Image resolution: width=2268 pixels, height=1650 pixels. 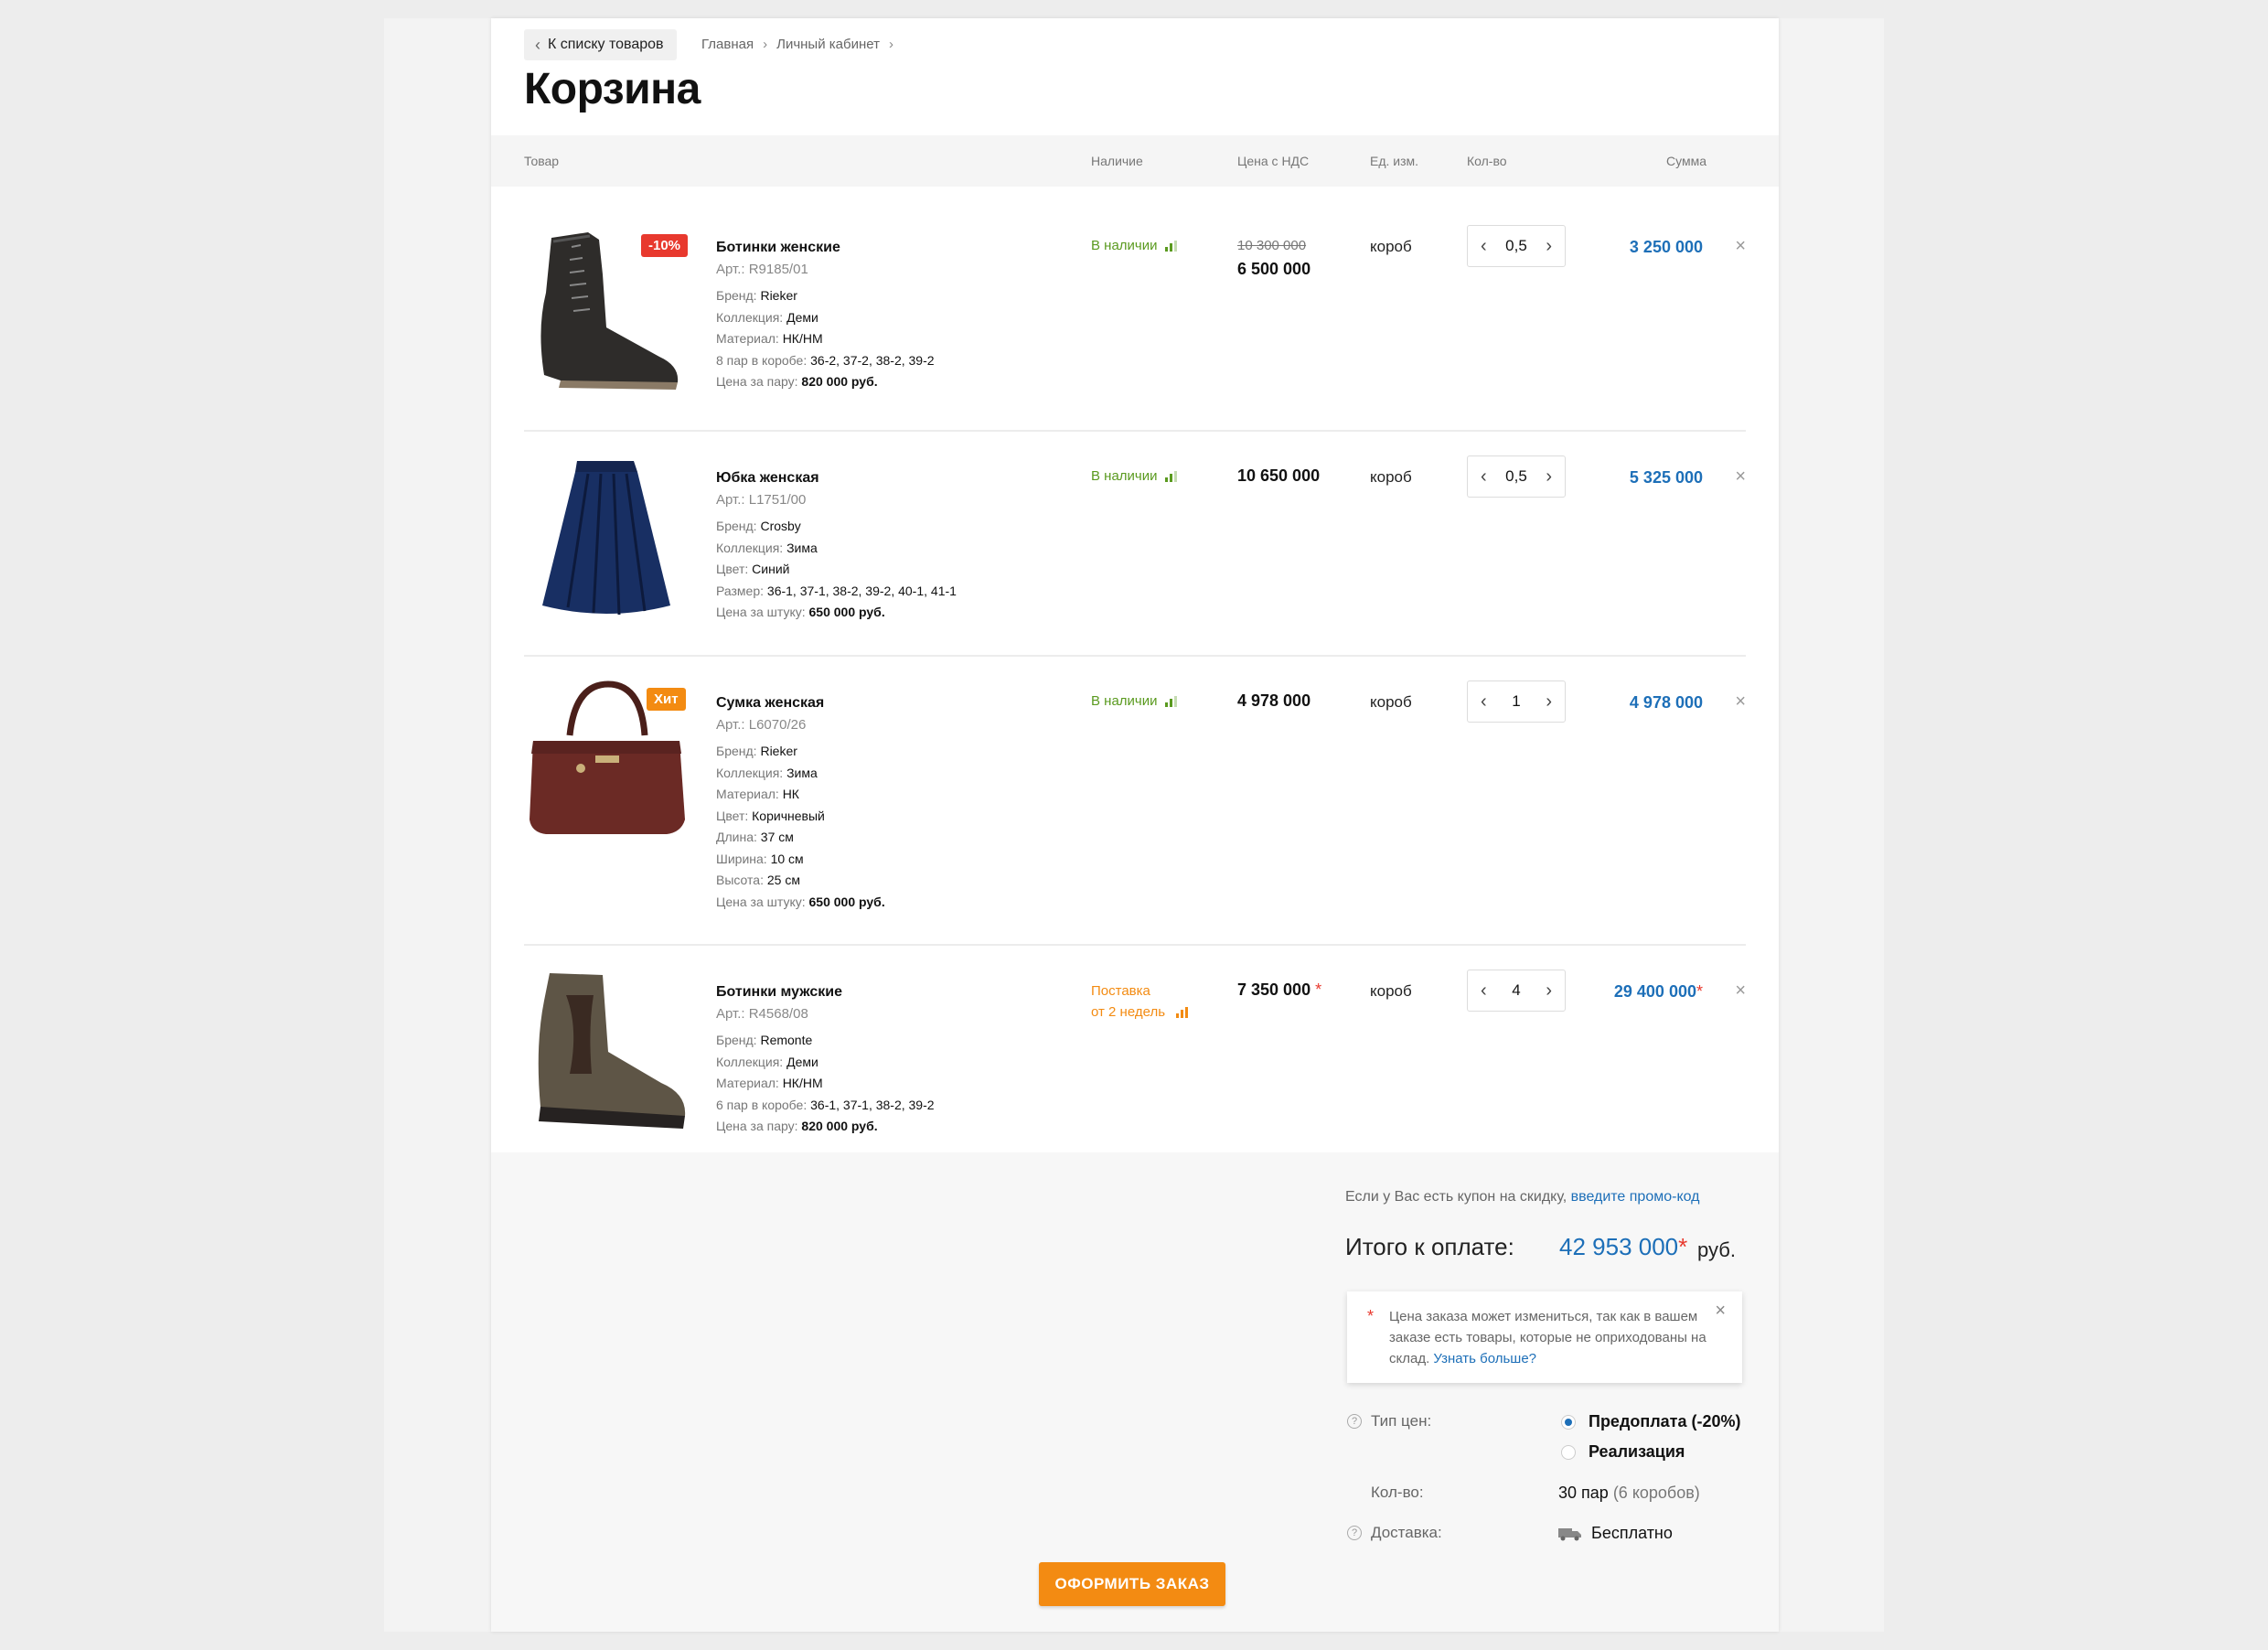 I want to click on delivery-label: ? Доставка:, so click(x=1394, y=1533).